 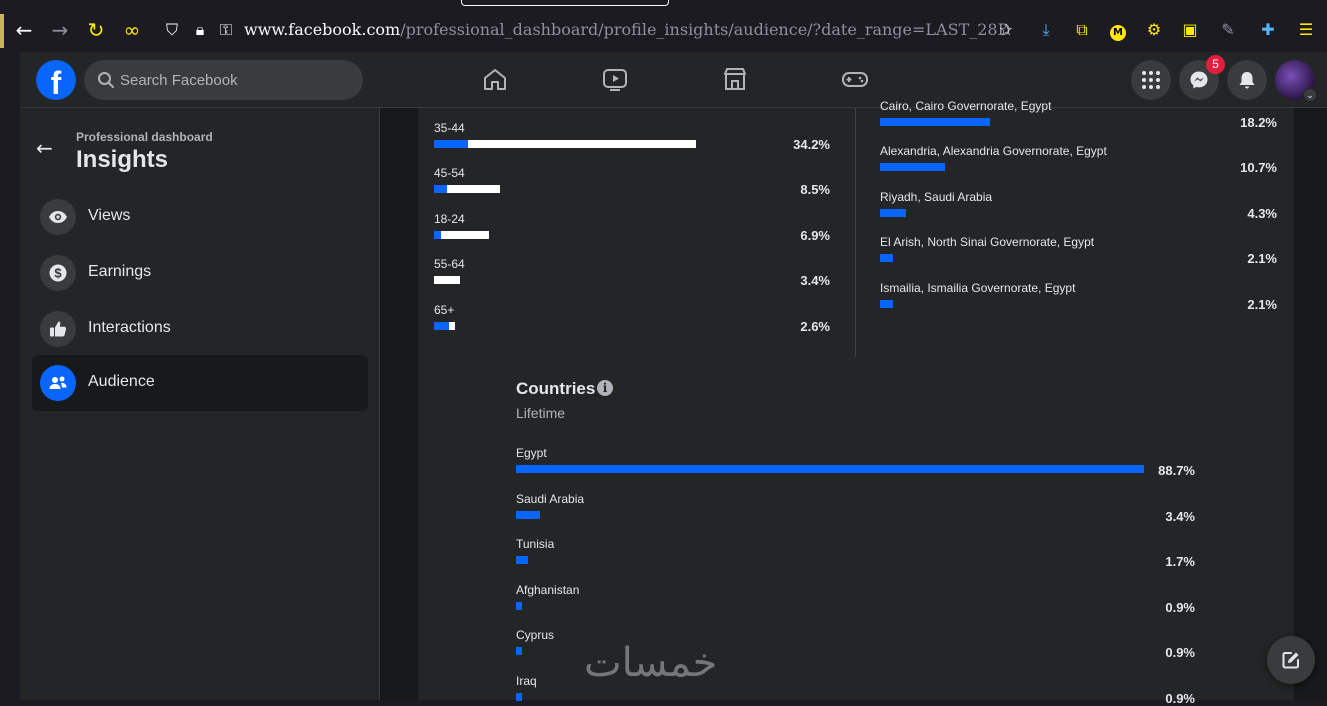 I want to click on country-label: Tunisia, so click(x=535, y=544).